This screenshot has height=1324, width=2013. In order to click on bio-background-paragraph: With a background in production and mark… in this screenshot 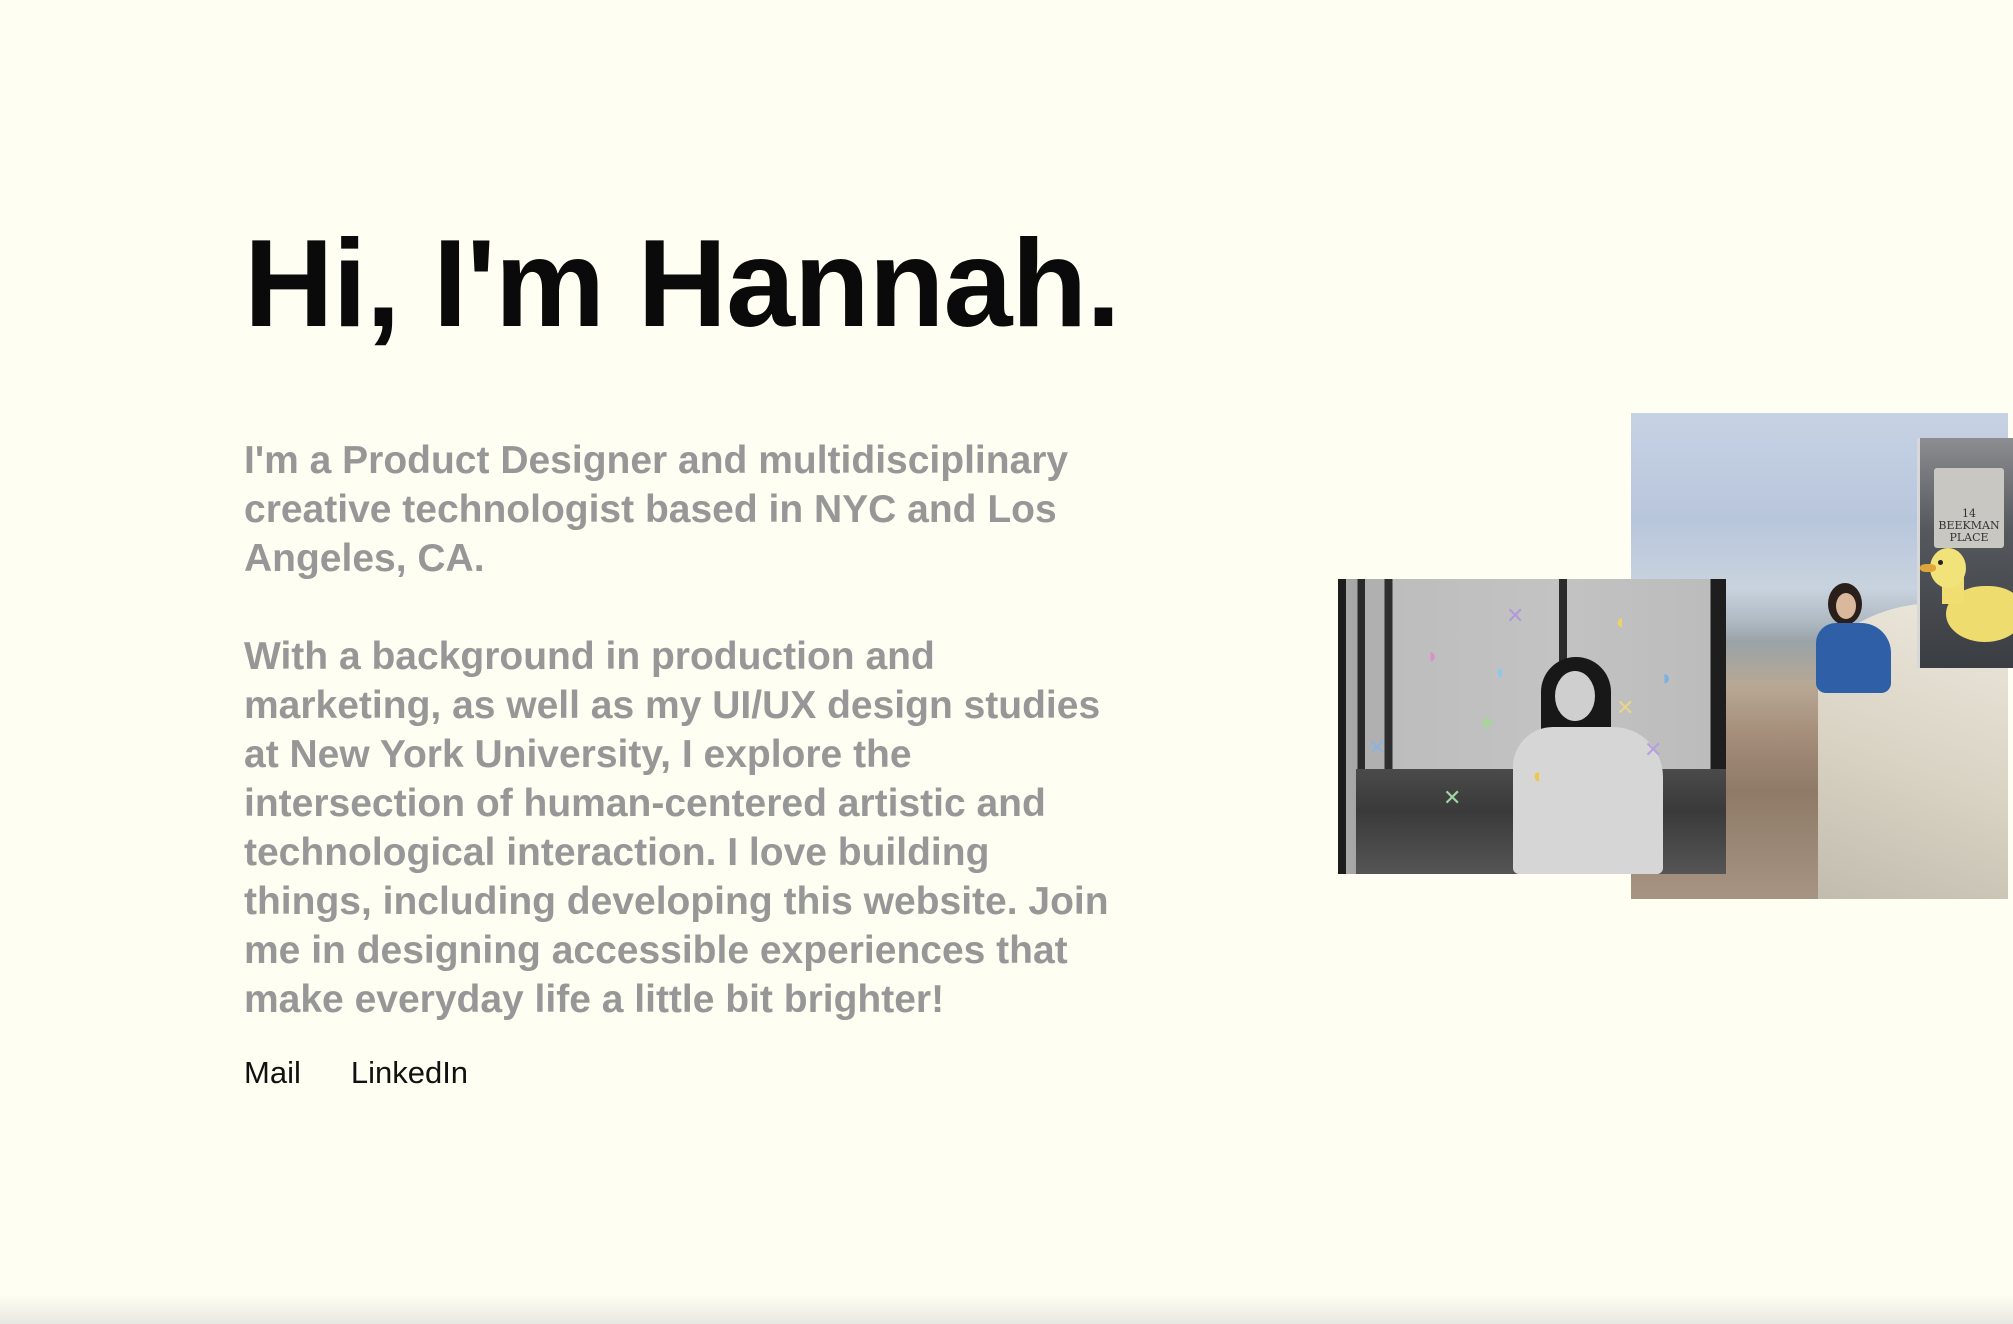, I will do `click(676, 828)`.